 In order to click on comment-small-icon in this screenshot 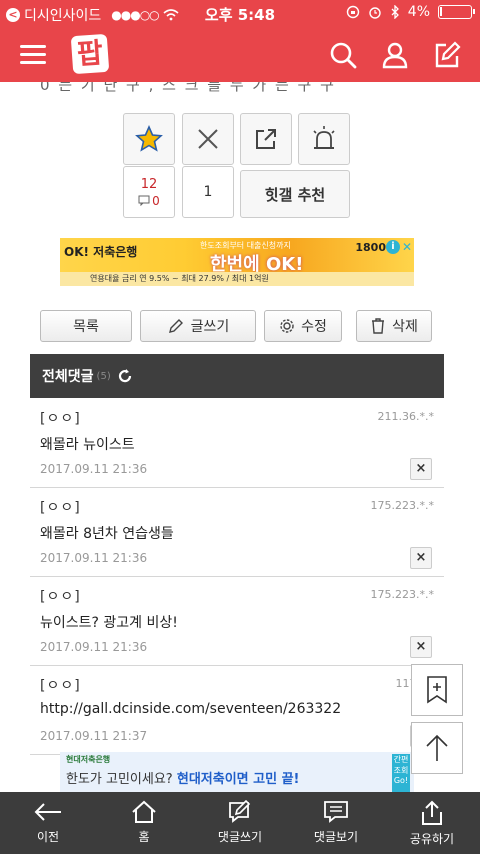, I will do `click(144, 200)`.